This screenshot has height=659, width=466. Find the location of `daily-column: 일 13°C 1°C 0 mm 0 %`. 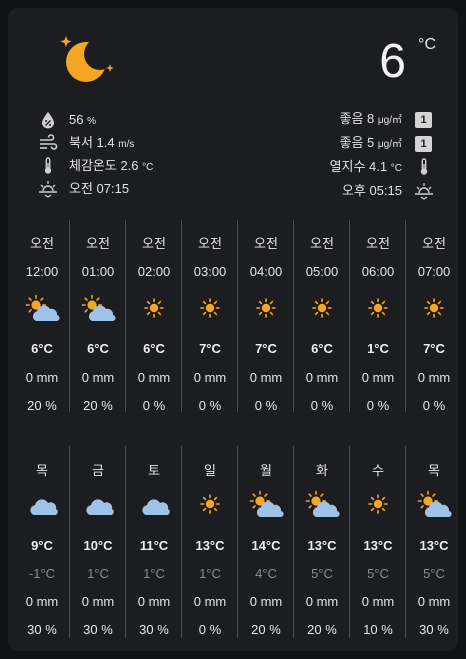

daily-column: 일 13°C 1°C 0 mm 0 % is located at coordinates (210, 544).